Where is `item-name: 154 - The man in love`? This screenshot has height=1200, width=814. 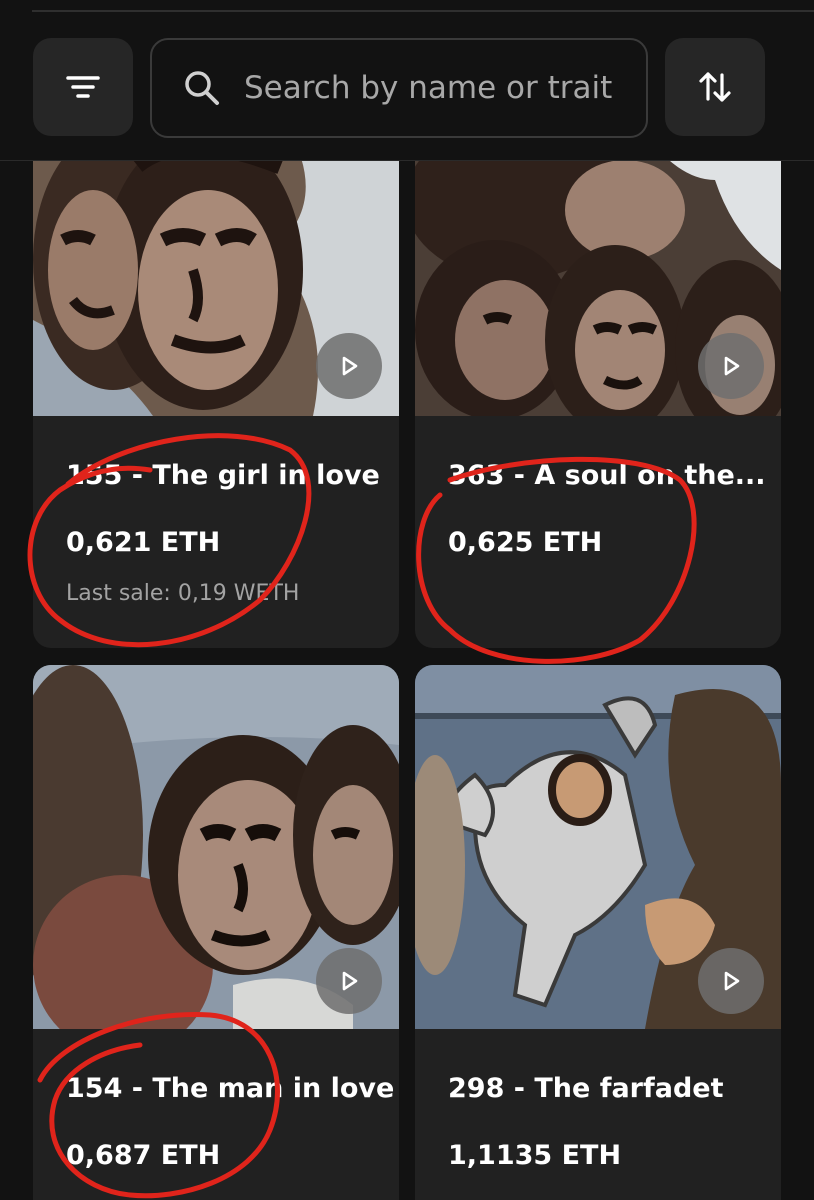
item-name: 154 - The man in love is located at coordinates (230, 1088).